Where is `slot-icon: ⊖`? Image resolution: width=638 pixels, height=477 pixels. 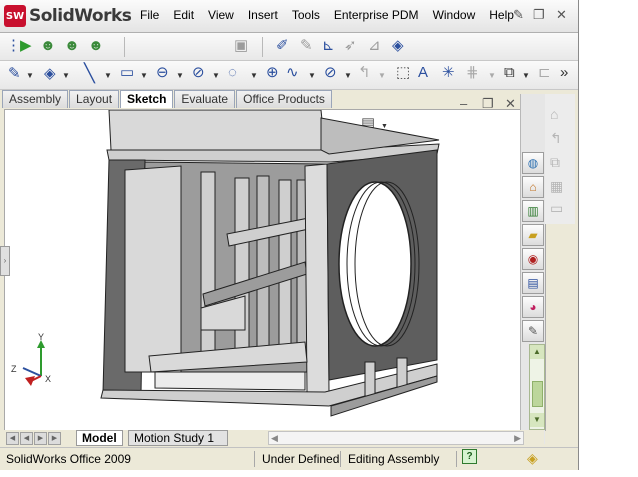
slot-icon: ⊖ is located at coordinates (162, 73).